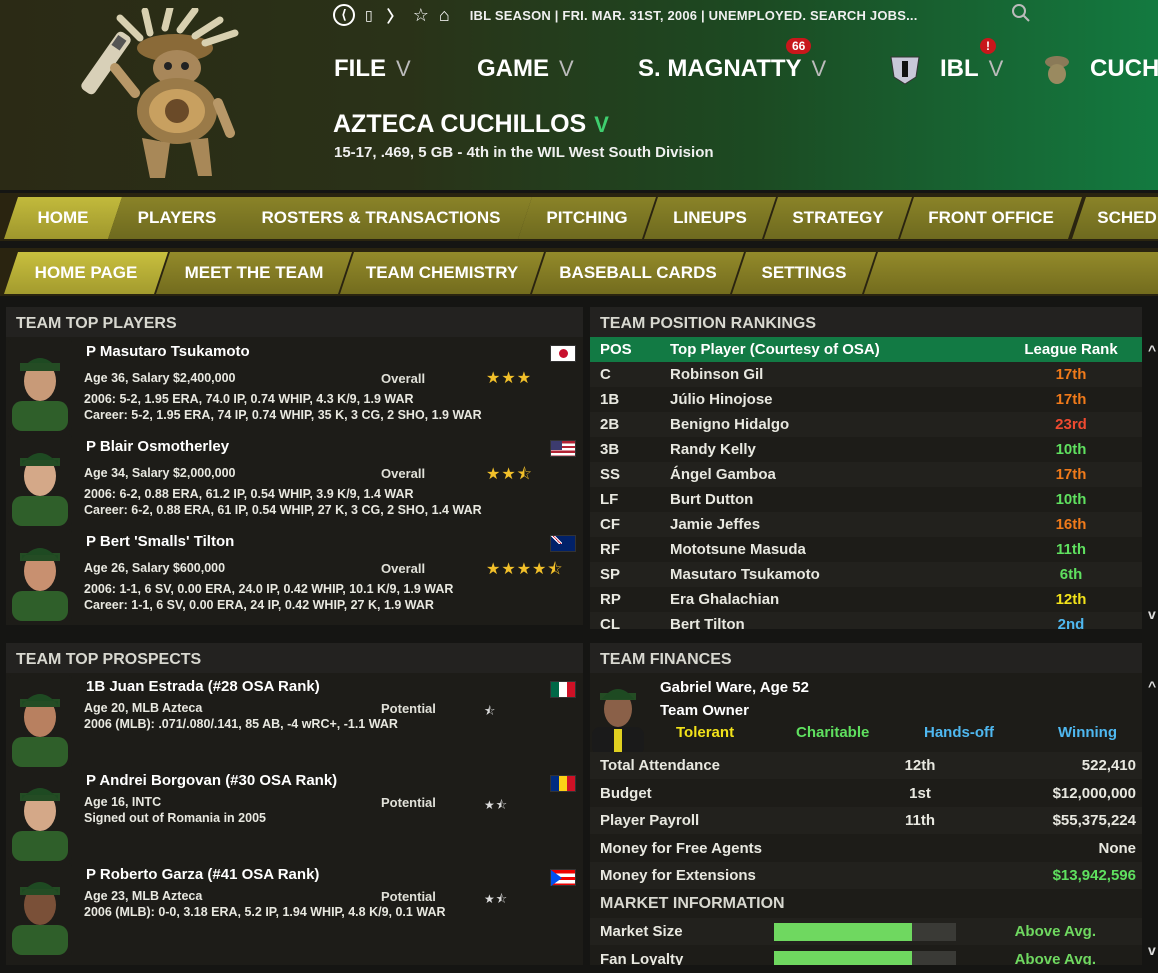 The image size is (1158, 973). What do you see at coordinates (157, 446) in the screenshot?
I see `player-name: P Blair Osmotherley` at bounding box center [157, 446].